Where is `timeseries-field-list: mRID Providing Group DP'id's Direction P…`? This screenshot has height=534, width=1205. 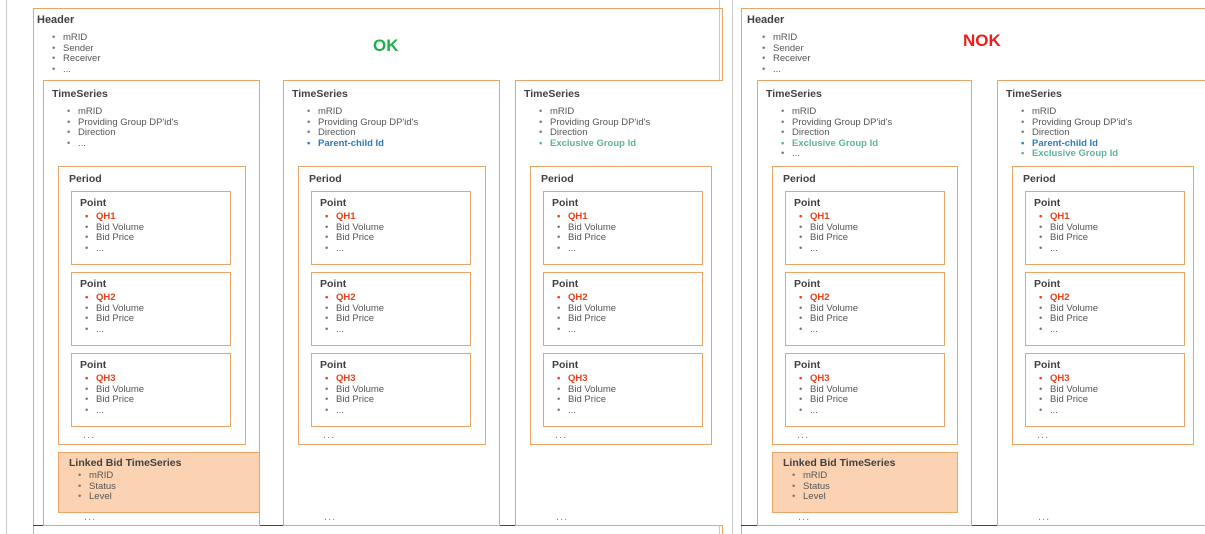
timeseries-field-list: mRID Providing Group DP'id's Direction P… is located at coordinates (1076, 133).